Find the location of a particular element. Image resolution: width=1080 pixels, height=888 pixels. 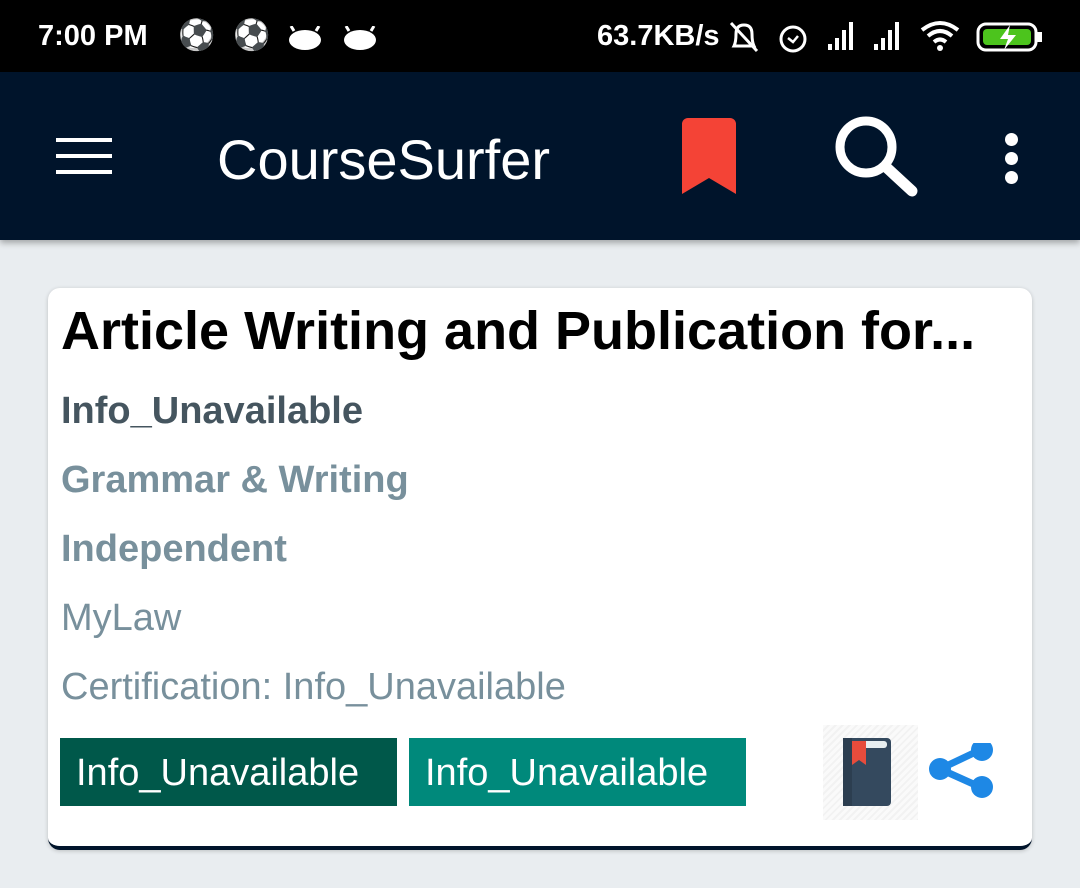

course-certification: Certification: Info_Unavailable is located at coordinates (313, 687).